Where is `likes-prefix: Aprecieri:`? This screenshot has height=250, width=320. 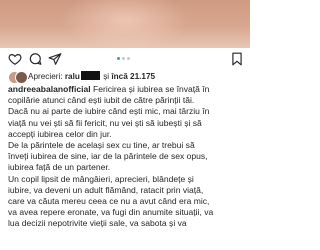 likes-prefix: Aprecieri: is located at coordinates (45, 76).